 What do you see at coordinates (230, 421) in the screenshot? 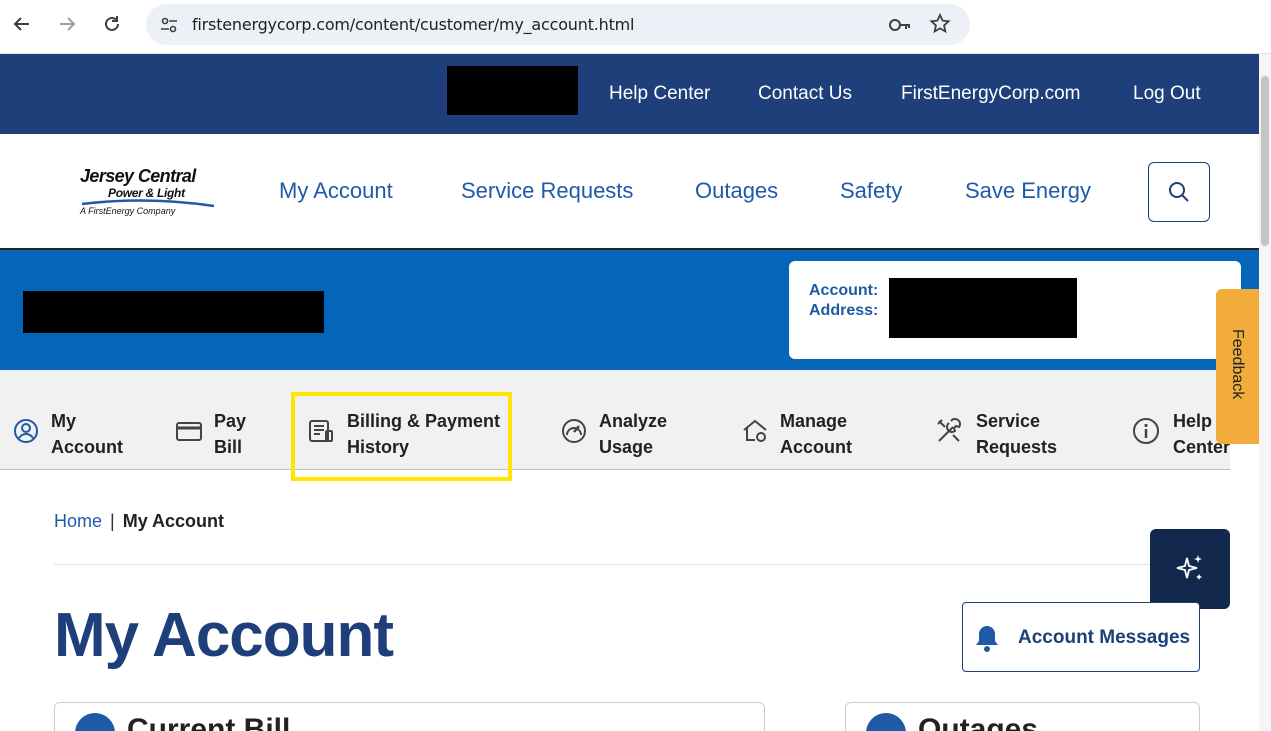
I see `subnav-label-line1: Pay` at bounding box center [230, 421].